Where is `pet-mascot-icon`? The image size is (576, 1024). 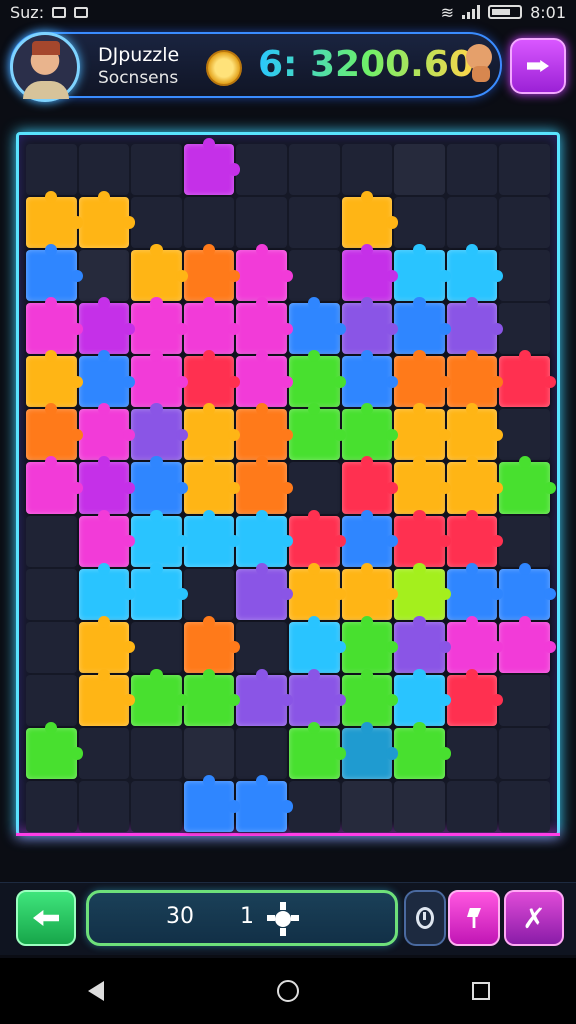
pet-mascot-icon is located at coordinates (480, 62).